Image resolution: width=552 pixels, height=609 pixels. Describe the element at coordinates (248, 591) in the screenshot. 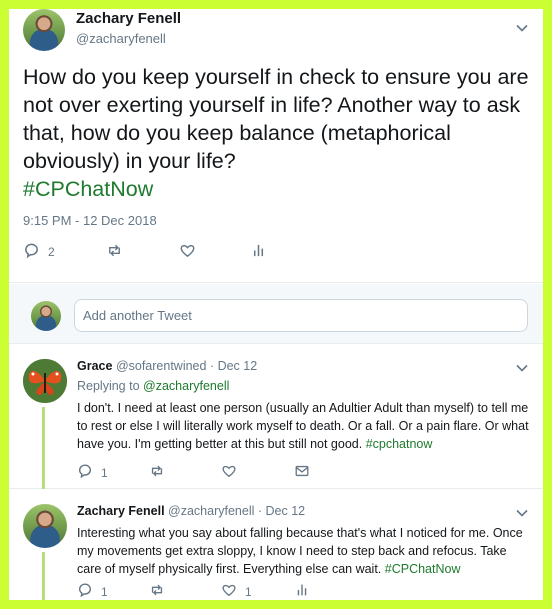

I see `like-count: 1` at that location.